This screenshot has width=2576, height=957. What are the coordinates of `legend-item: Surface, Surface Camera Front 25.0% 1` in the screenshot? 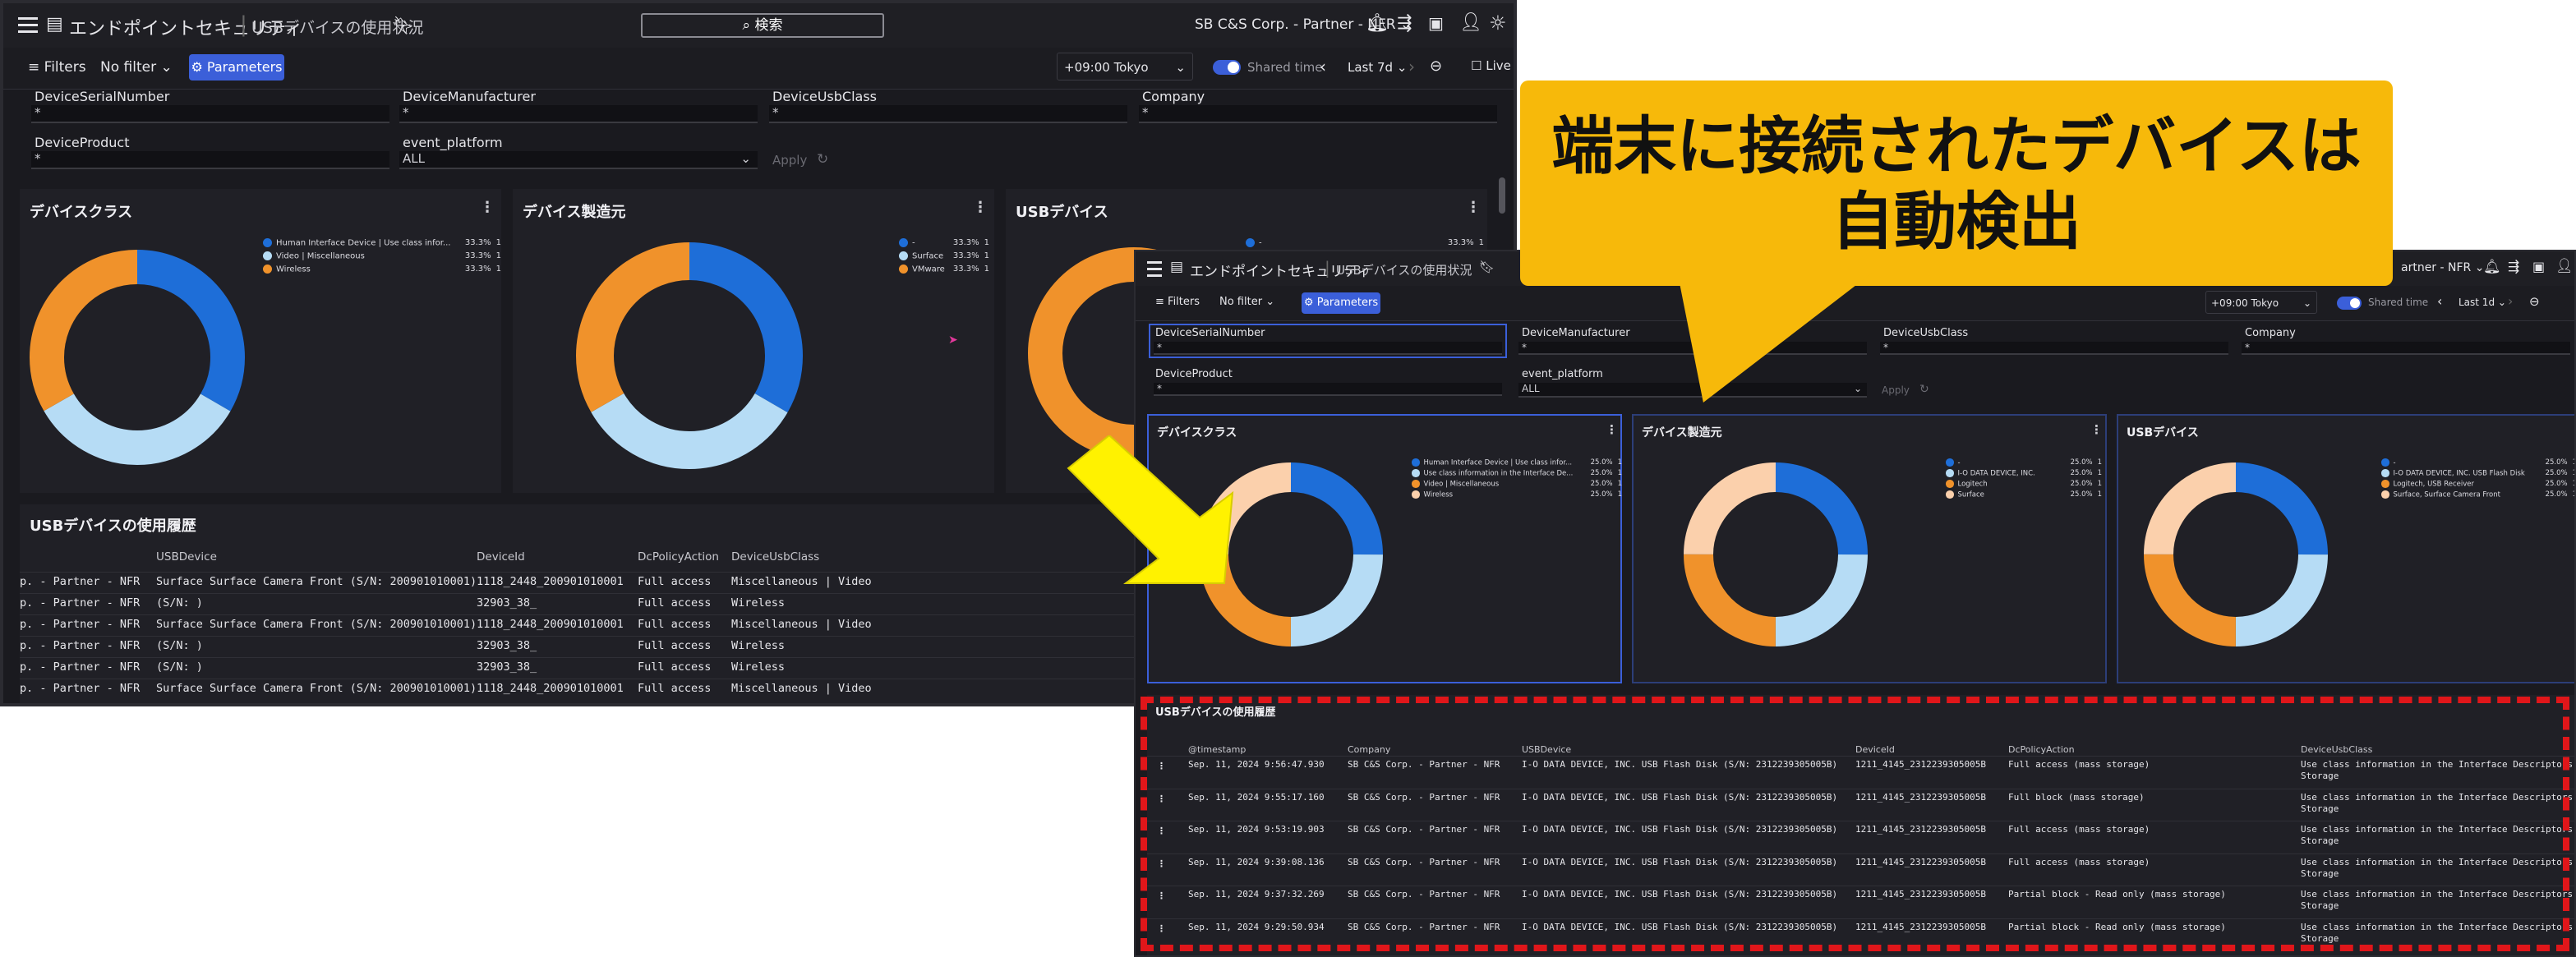 It's located at (2477, 494).